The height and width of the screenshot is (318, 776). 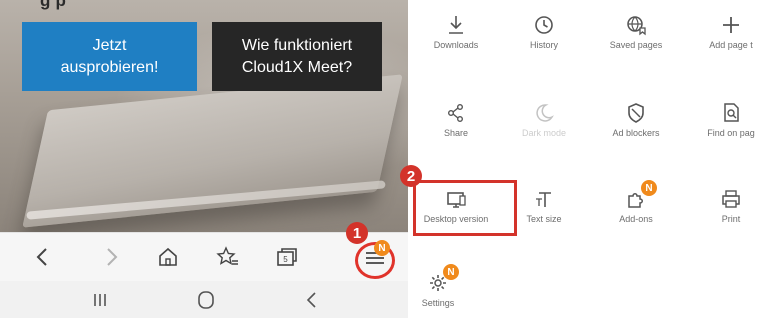 I want to click on home-circle-icon, so click(x=206, y=300).